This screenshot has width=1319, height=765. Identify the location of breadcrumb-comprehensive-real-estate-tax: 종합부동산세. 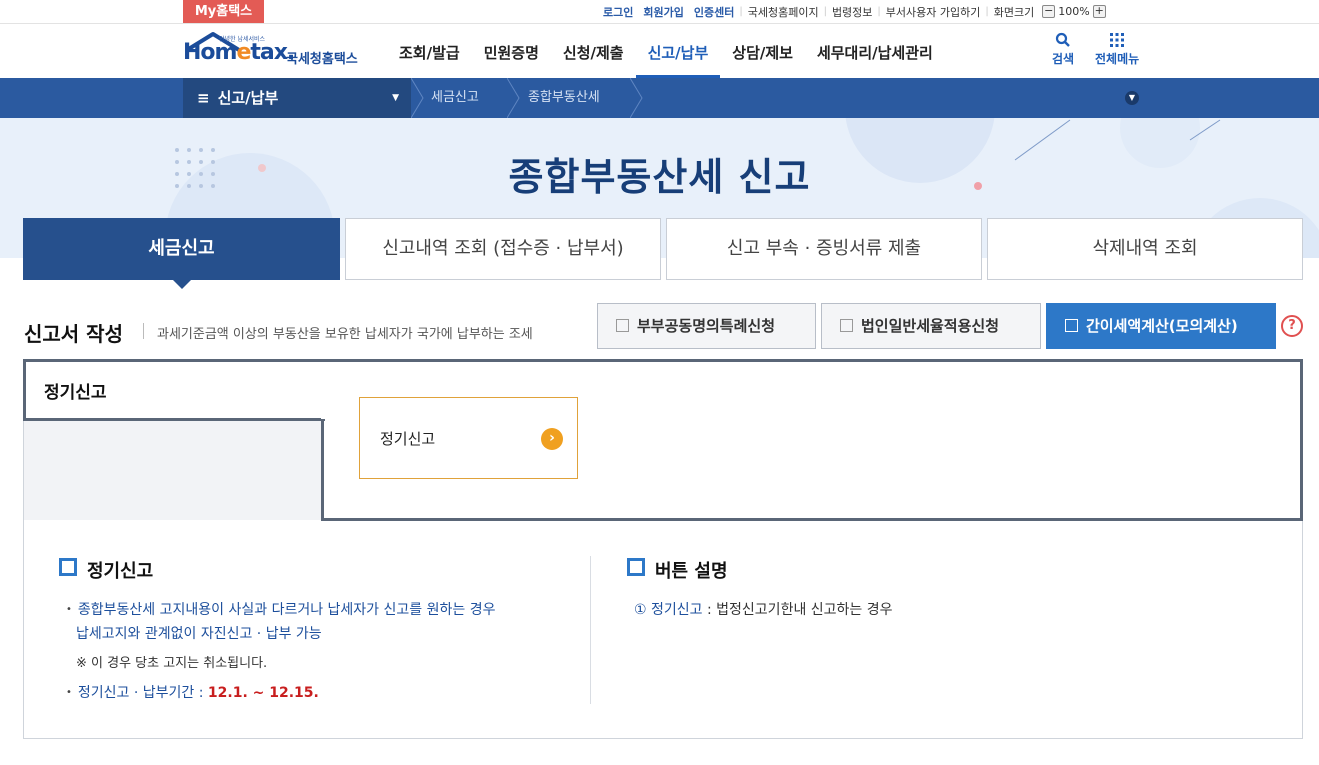
(564, 98).